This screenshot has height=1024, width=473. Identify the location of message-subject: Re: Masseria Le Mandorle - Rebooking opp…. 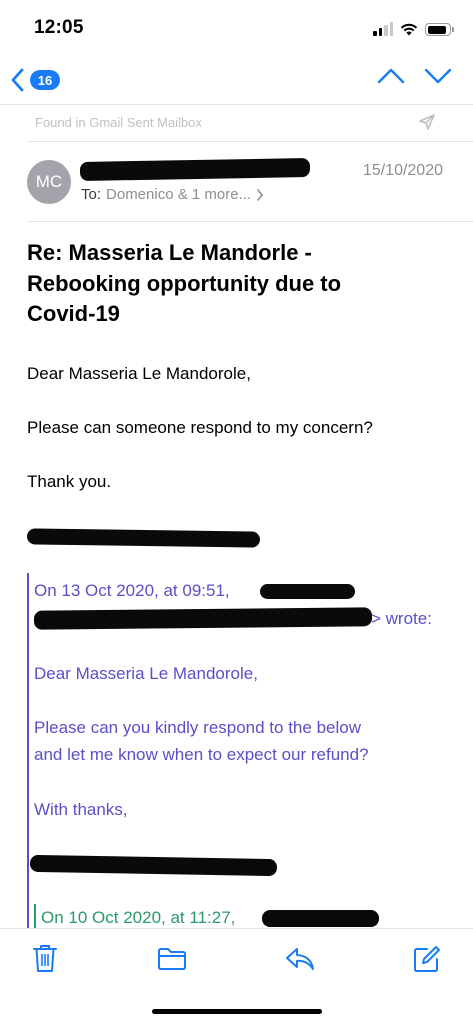
(237, 284).